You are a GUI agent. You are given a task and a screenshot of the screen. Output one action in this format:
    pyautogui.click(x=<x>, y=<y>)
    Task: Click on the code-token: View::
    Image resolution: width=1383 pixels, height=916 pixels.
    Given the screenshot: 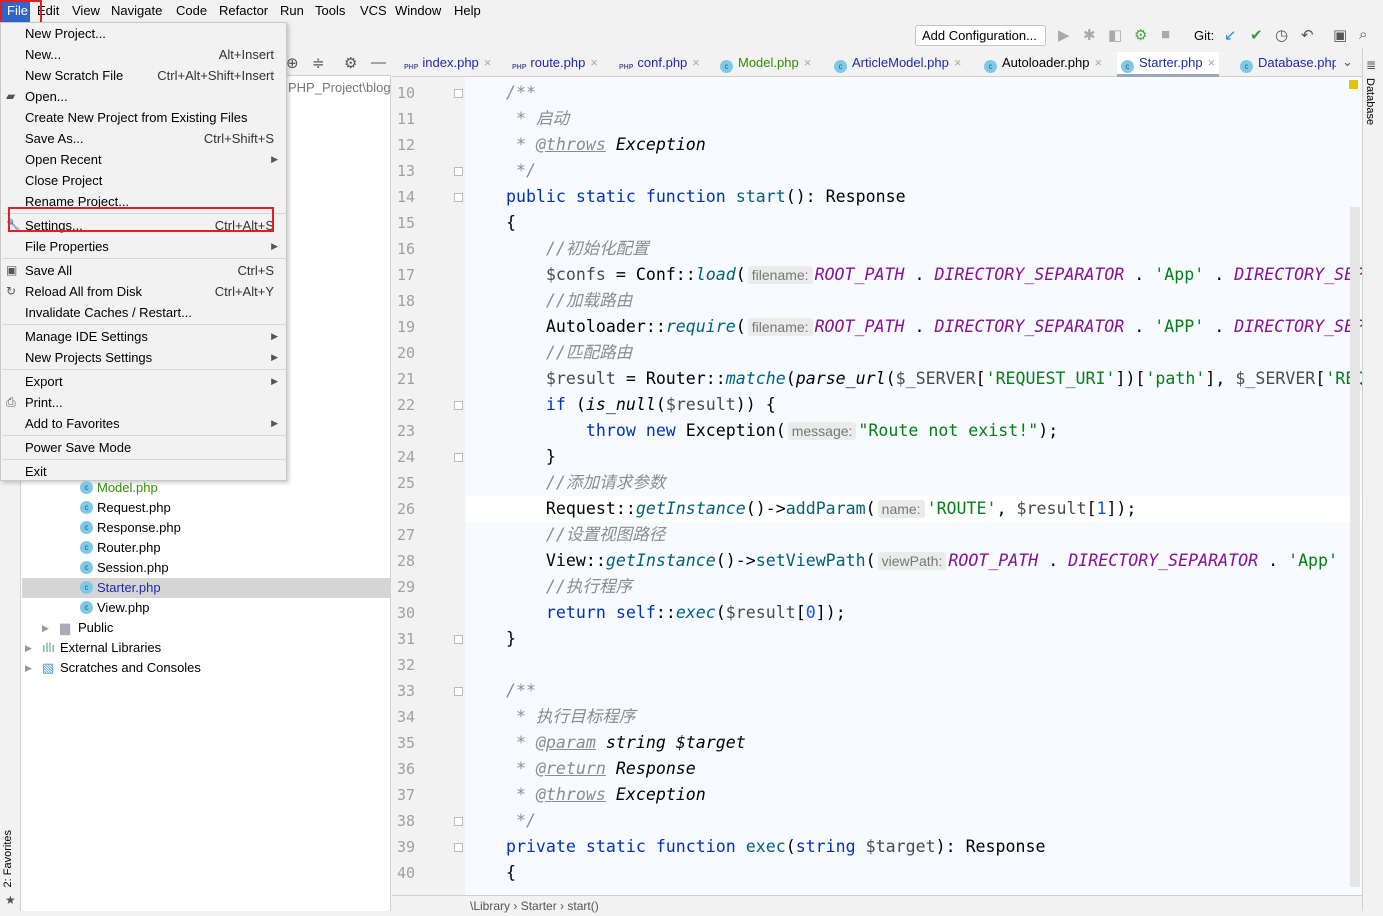 What is the action you would take?
    pyautogui.click(x=536, y=560)
    